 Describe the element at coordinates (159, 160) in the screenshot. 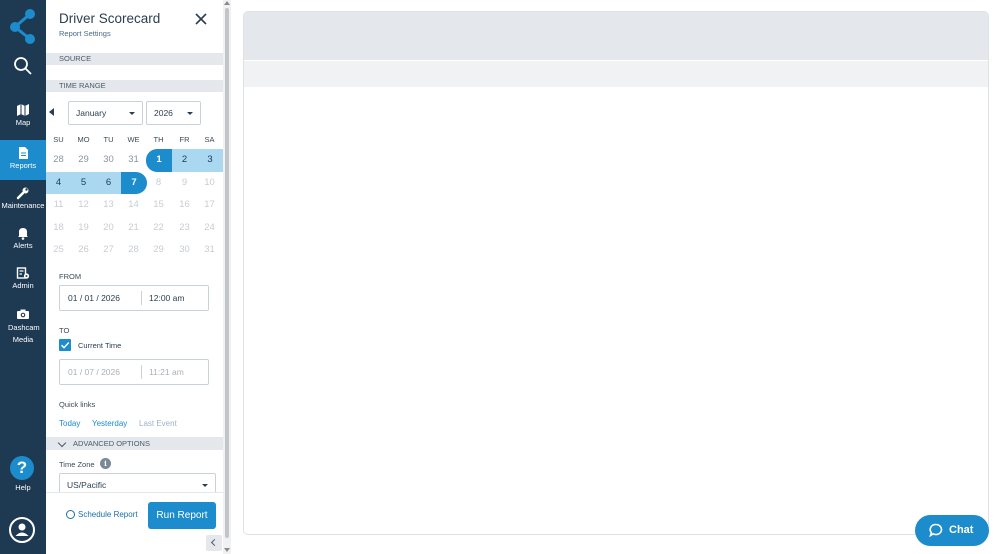

I see `calendar-day-range-start: 1` at that location.